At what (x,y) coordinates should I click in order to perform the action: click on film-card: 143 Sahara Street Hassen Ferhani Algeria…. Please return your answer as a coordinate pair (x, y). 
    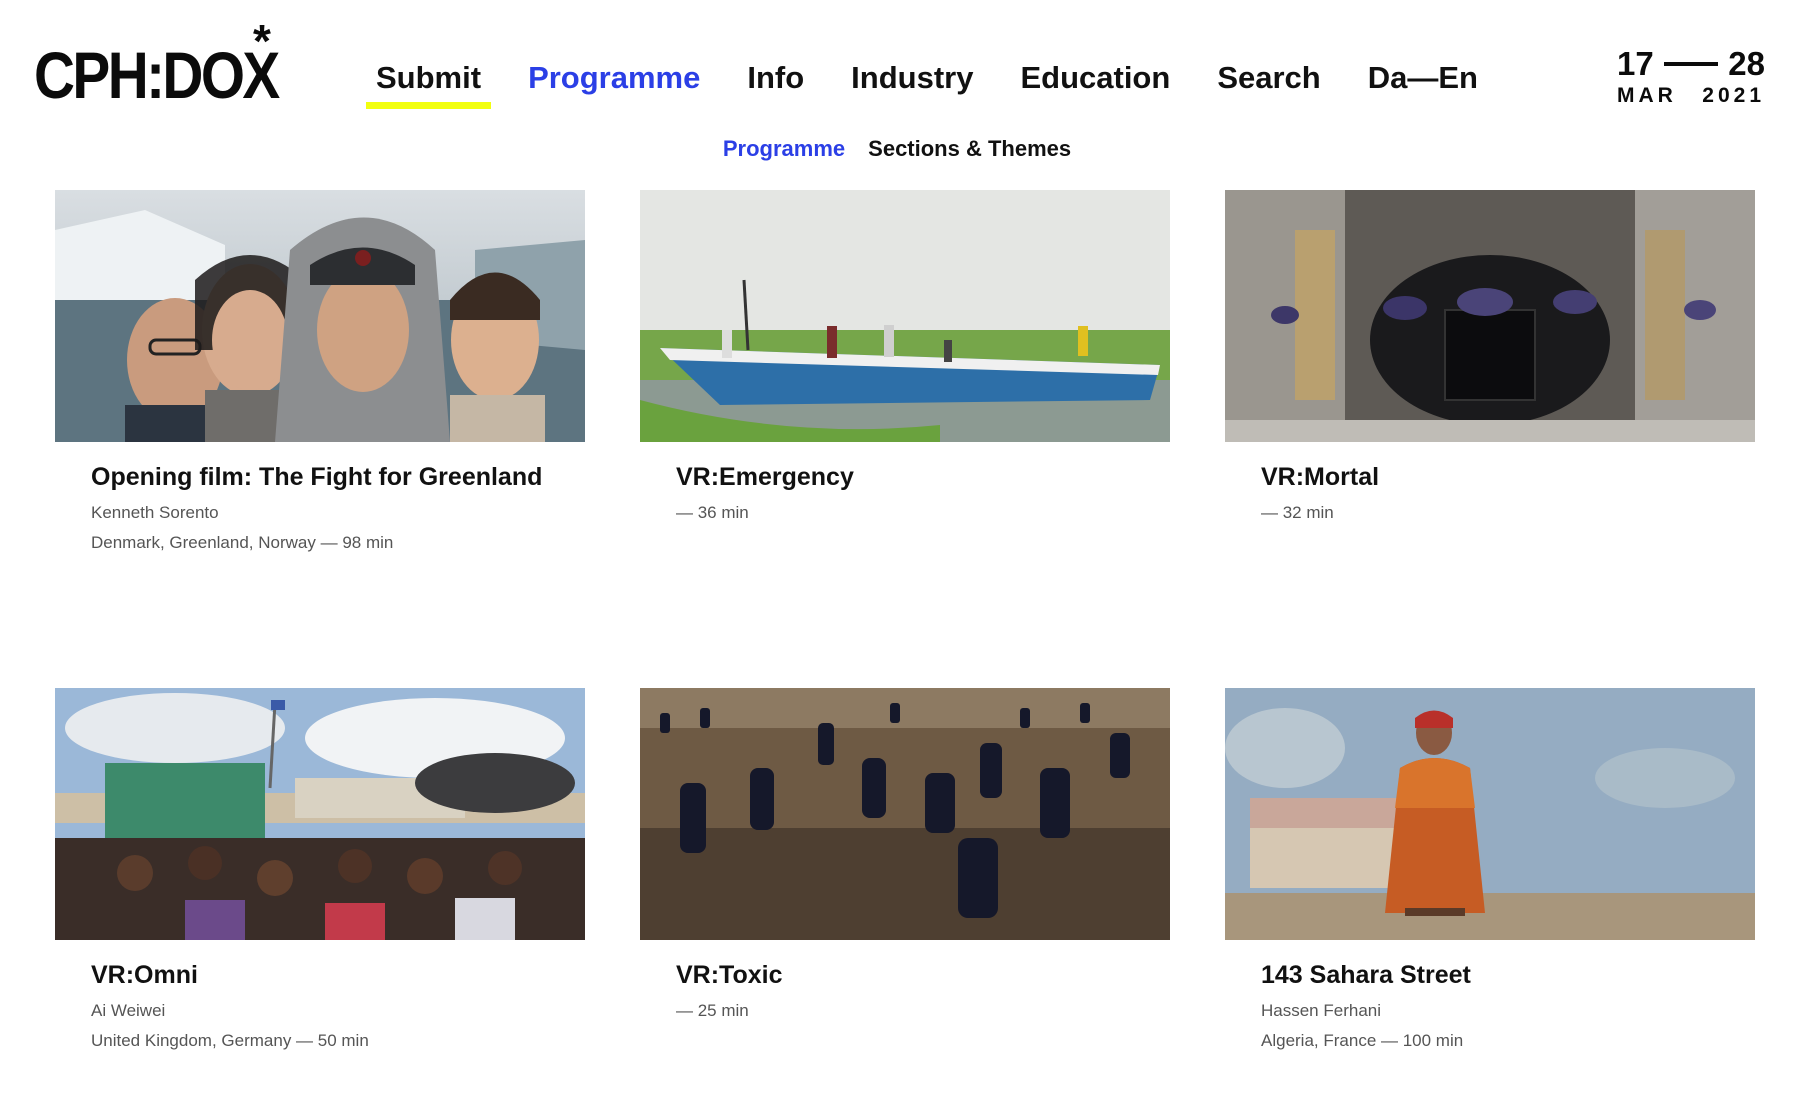
    Looking at the image, I should click on (1490, 872).